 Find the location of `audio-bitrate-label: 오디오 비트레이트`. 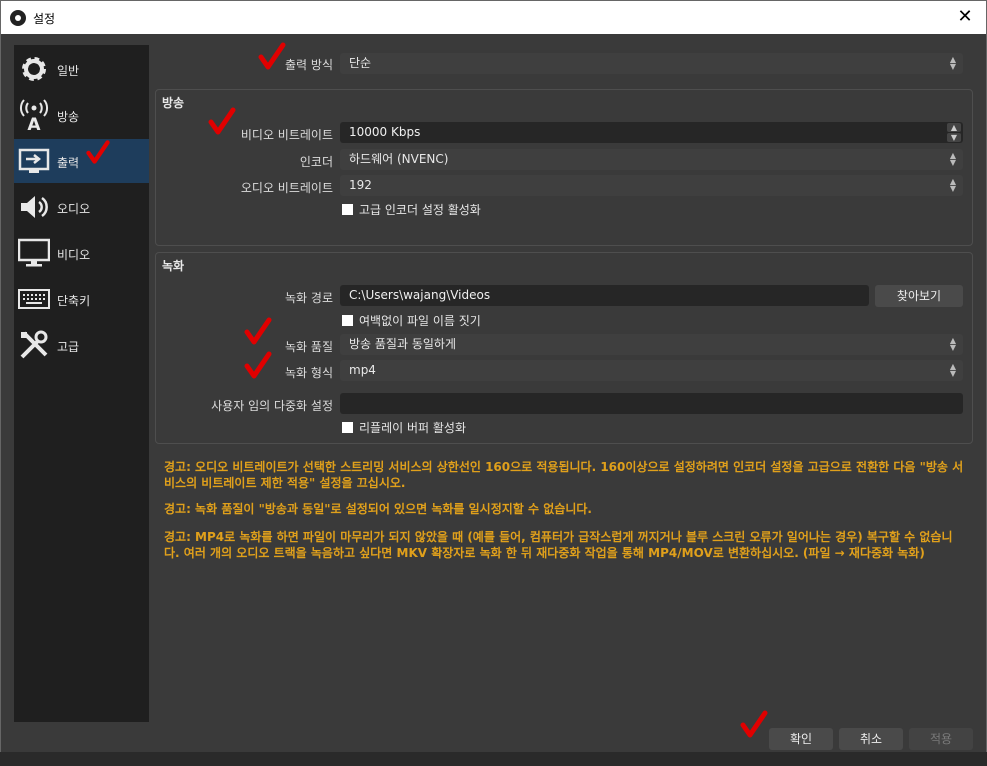

audio-bitrate-label: 오디오 비트레이트 is located at coordinates (286, 188).